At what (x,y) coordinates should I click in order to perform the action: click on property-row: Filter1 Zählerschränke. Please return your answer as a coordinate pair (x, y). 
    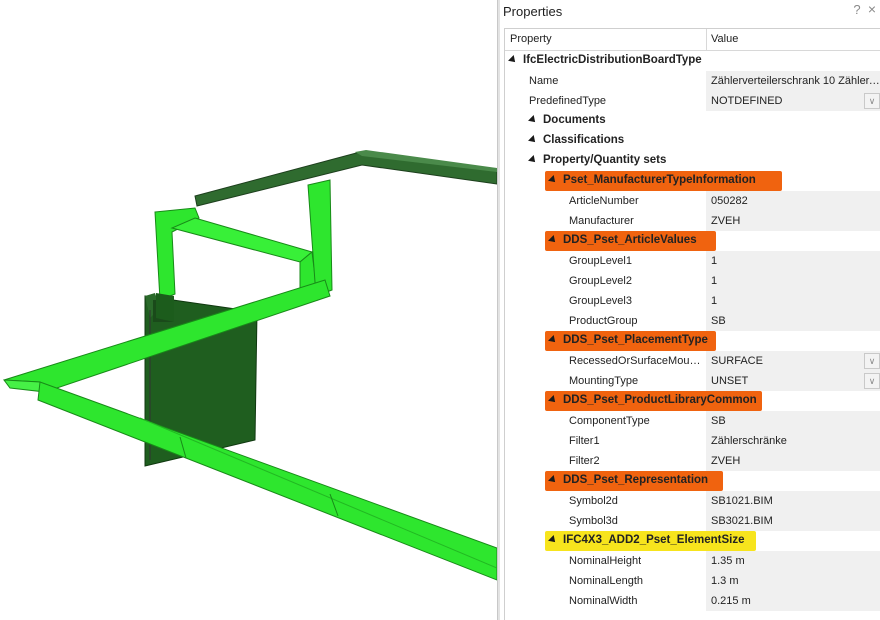
    Looking at the image, I should click on (692, 441).